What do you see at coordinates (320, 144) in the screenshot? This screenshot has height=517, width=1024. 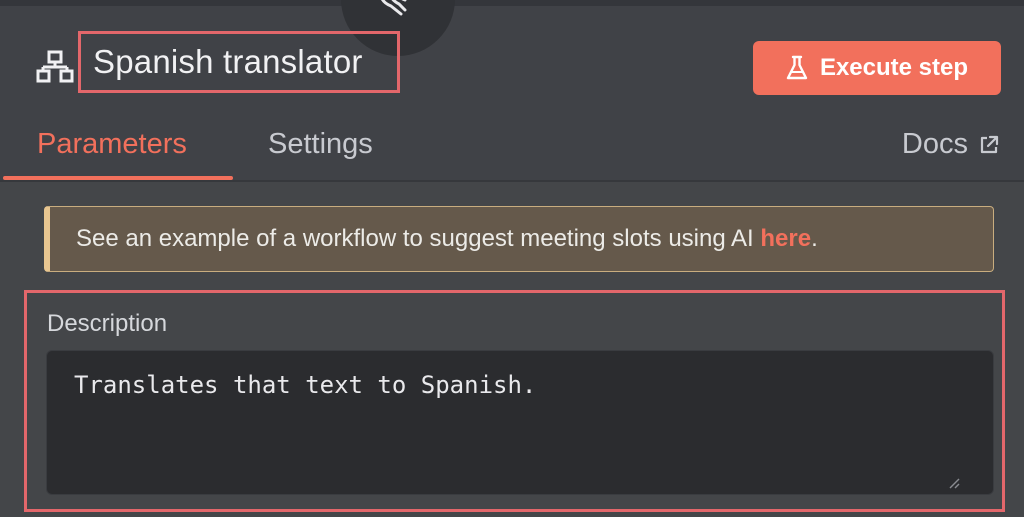 I see `tab-settings: Settings` at bounding box center [320, 144].